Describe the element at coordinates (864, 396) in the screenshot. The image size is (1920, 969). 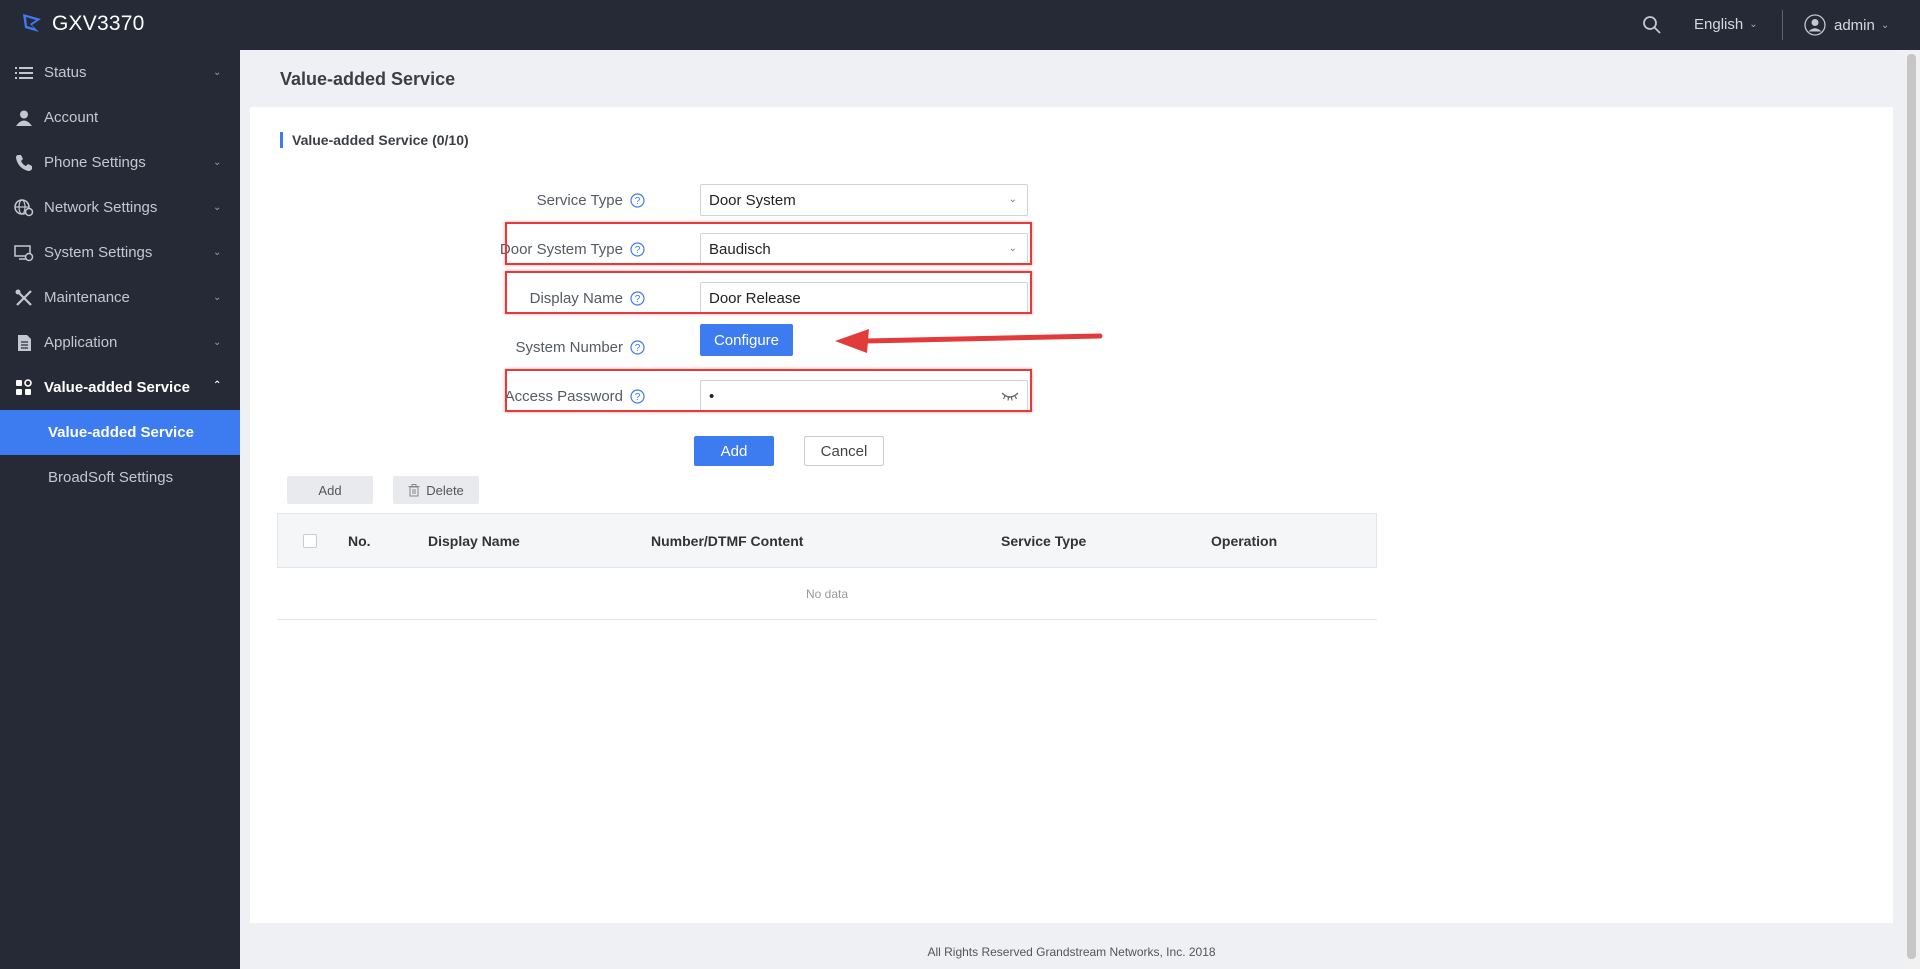
I see `access-password-input: •` at that location.